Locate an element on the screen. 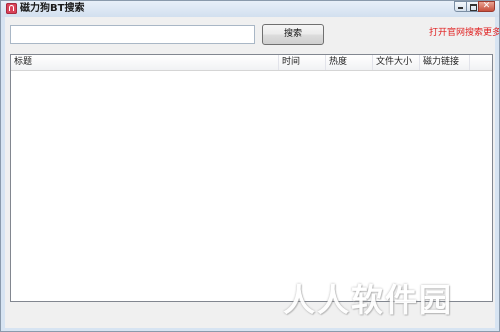 This screenshot has height=332, width=500. maximize-icon is located at coordinates (473, 7).